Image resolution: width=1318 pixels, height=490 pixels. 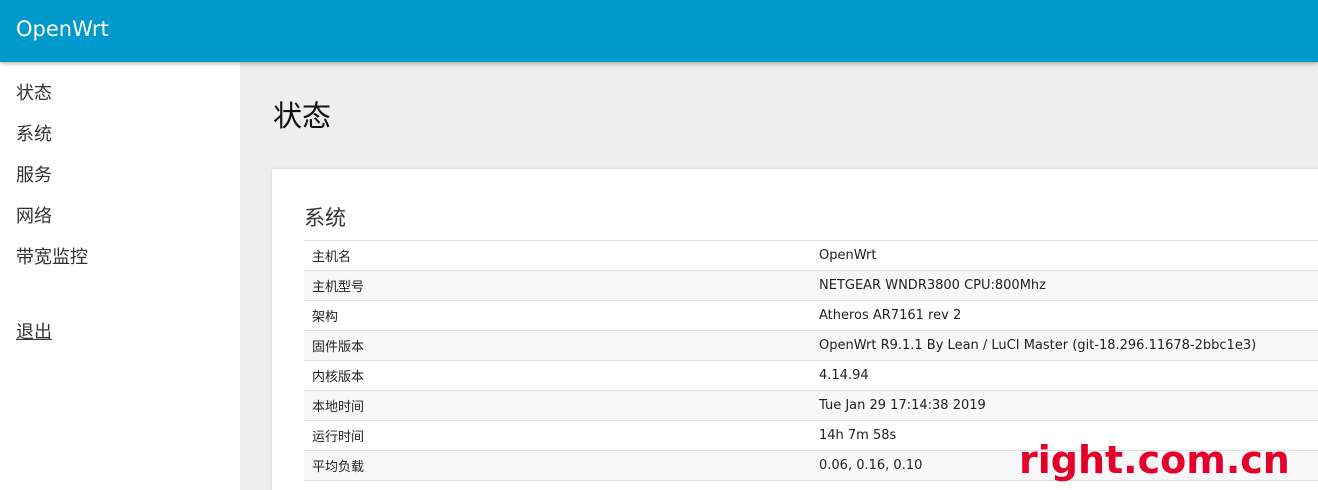 I want to click on row-key-load-average: 平均负载, so click(x=557, y=465).